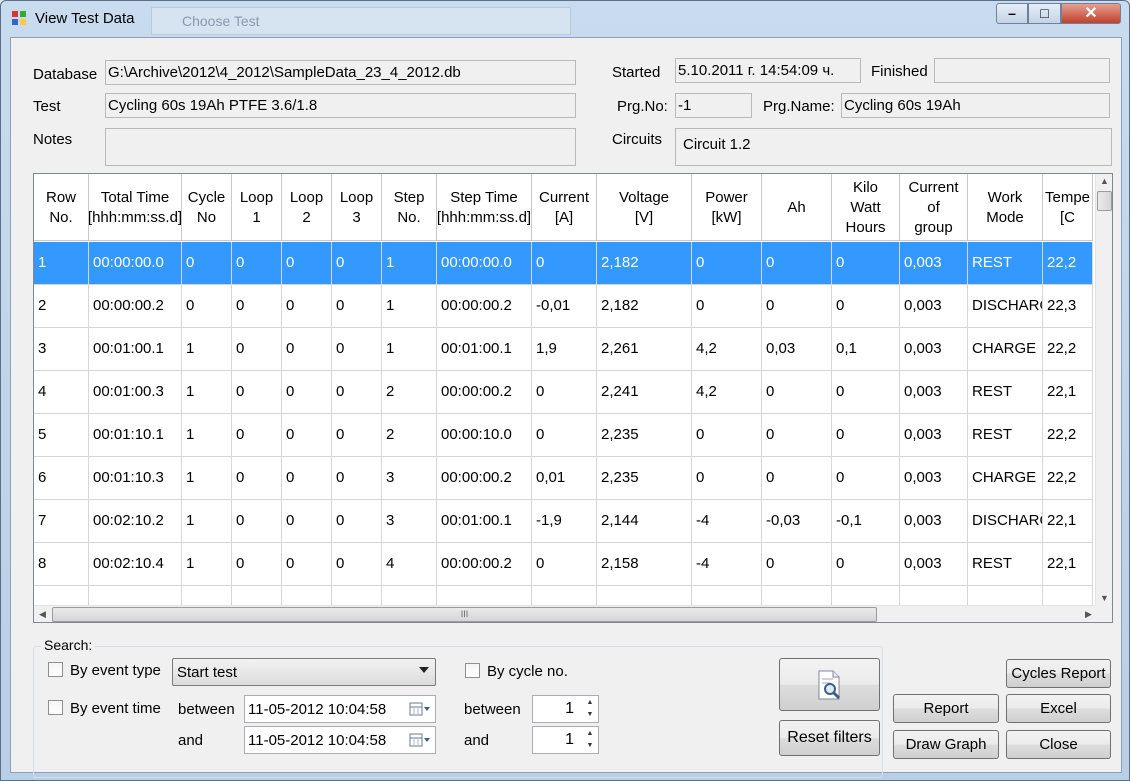 This screenshot has width=1130, height=781. Describe the element at coordinates (361, 21) in the screenshot. I see `background-window-title: Choose Test` at that location.